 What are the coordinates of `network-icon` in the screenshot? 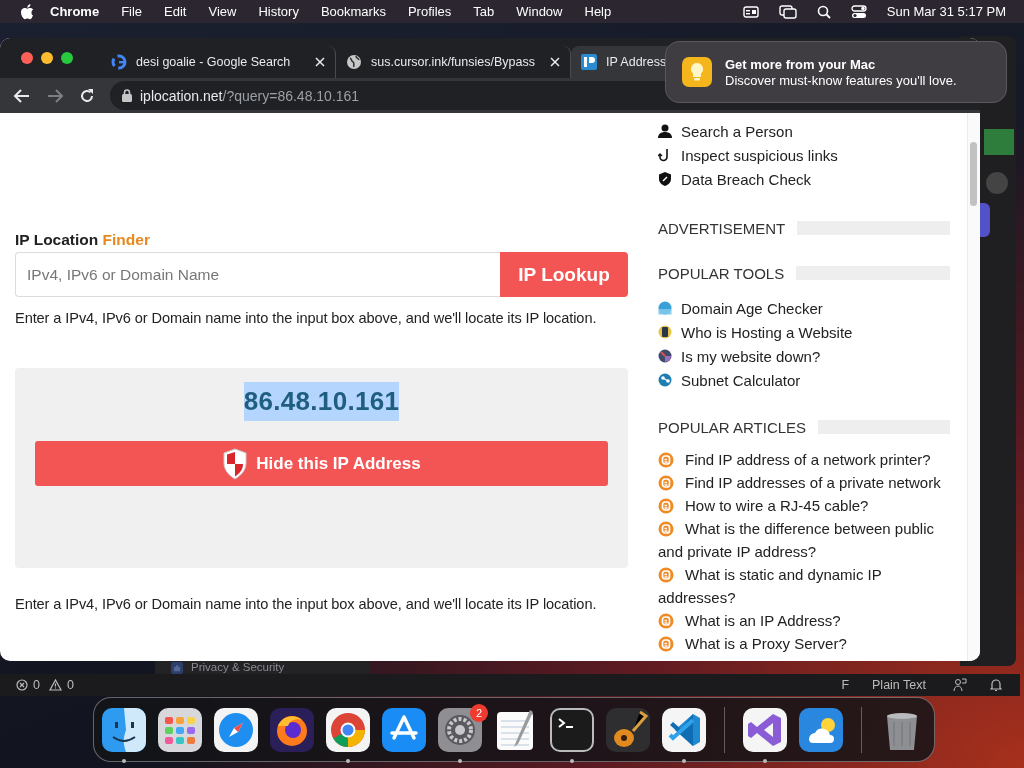 It's located at (665, 380).